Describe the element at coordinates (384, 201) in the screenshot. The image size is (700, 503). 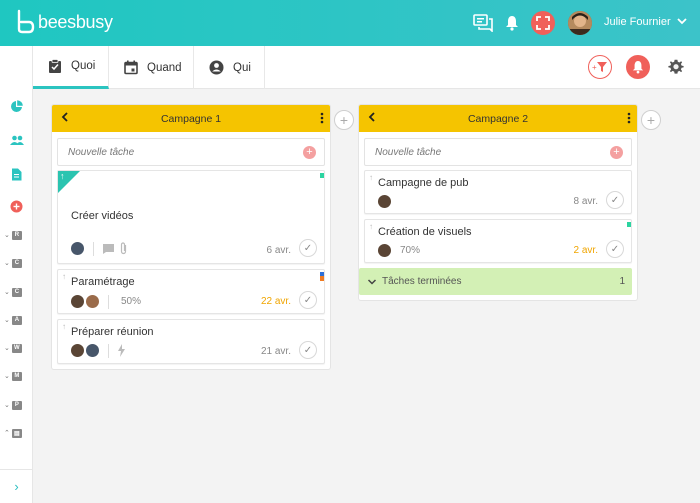
I see `task-meta` at that location.